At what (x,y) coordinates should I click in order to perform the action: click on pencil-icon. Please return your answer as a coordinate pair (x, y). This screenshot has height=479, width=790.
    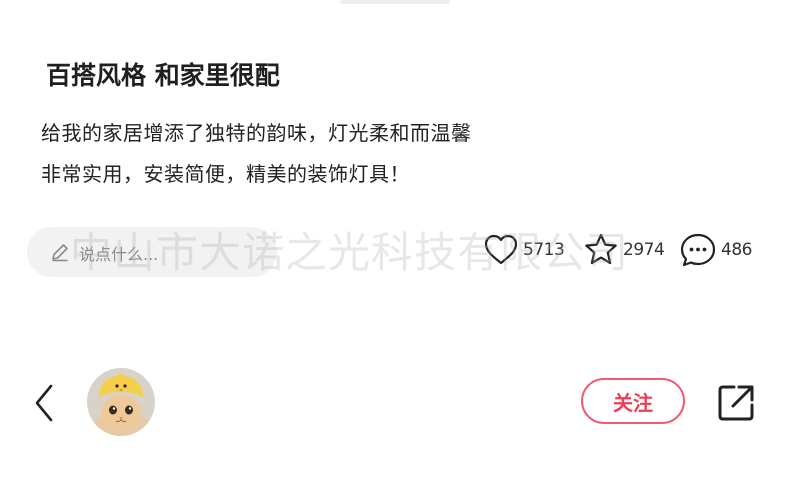
    Looking at the image, I should click on (60, 253).